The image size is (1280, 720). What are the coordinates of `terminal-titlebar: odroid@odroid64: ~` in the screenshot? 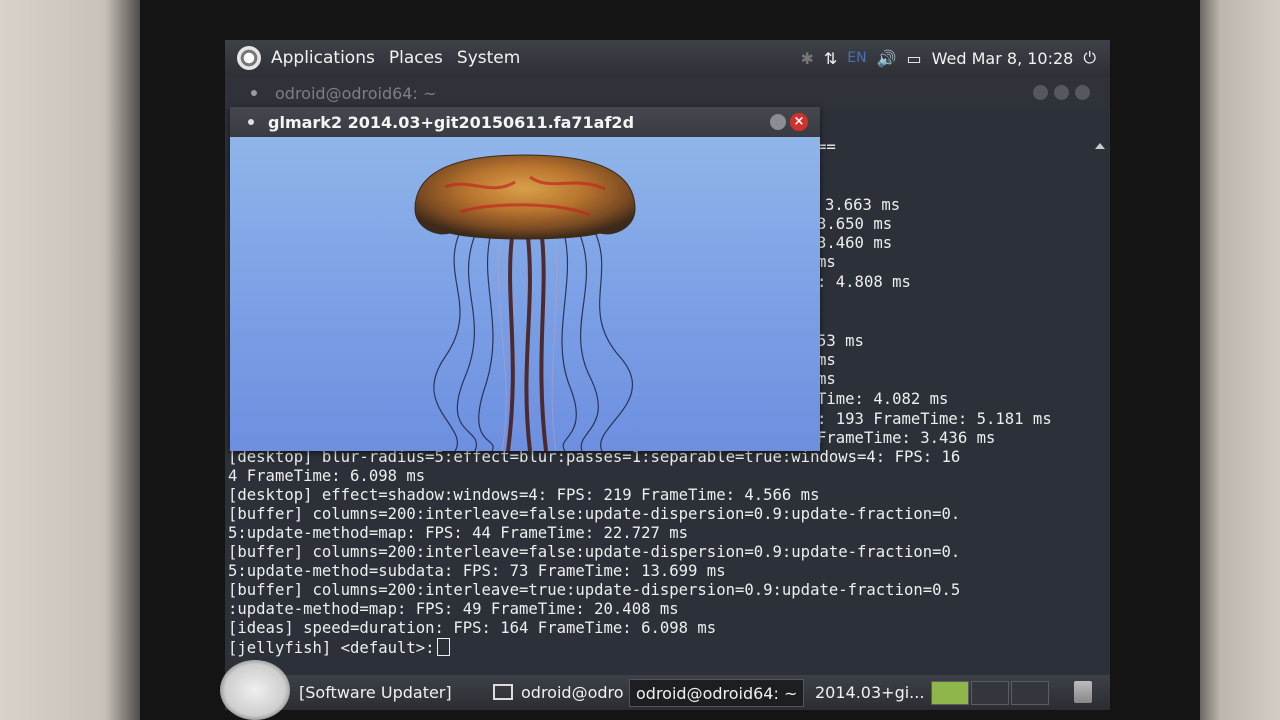 It's located at (667, 93).